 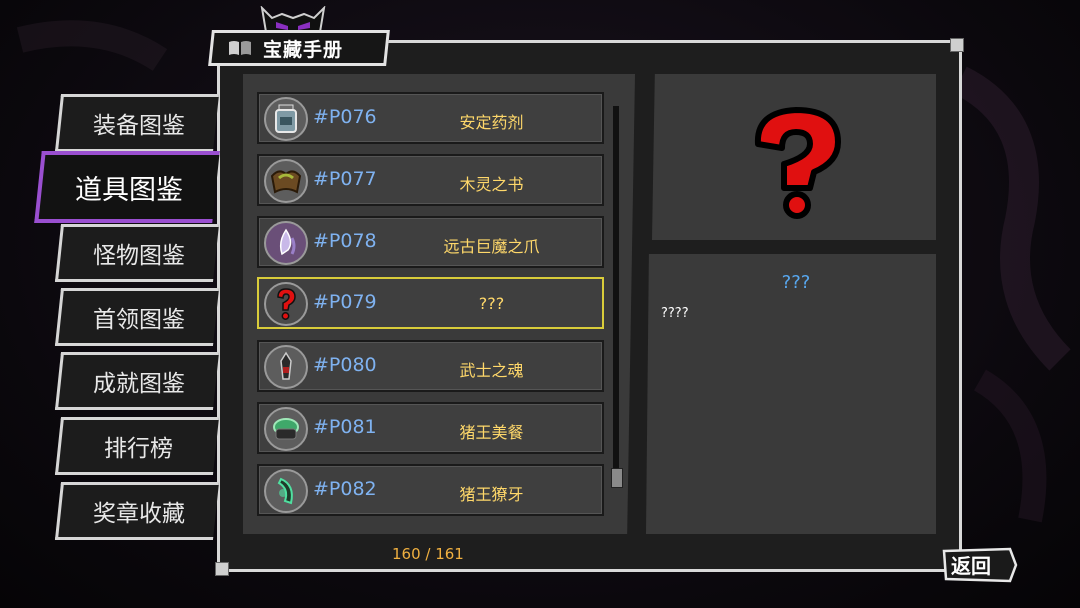 What do you see at coordinates (430, 428) in the screenshot?
I see `list-item: #P081 猪王美餐` at bounding box center [430, 428].